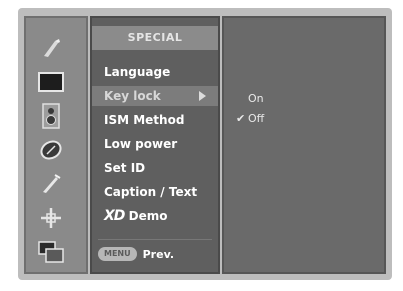 Image resolution: width=403 pixels, height=291 pixels. Describe the element at coordinates (125, 168) in the screenshot. I see `menu-item-label: Set ID` at that location.